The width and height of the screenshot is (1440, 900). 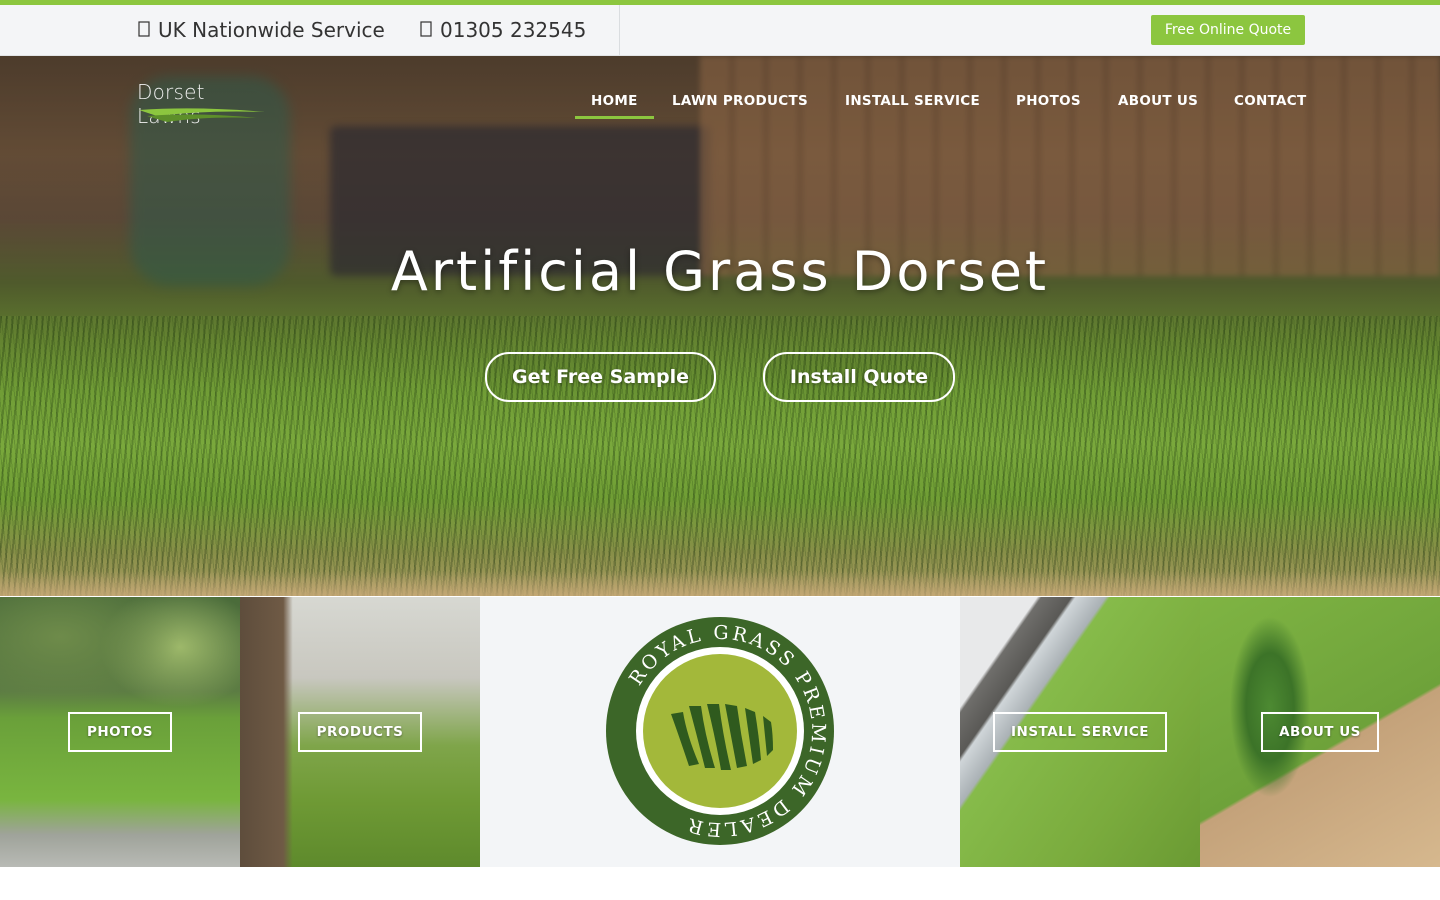 What do you see at coordinates (720, 583) in the screenshot?
I see `hero-soil` at bounding box center [720, 583].